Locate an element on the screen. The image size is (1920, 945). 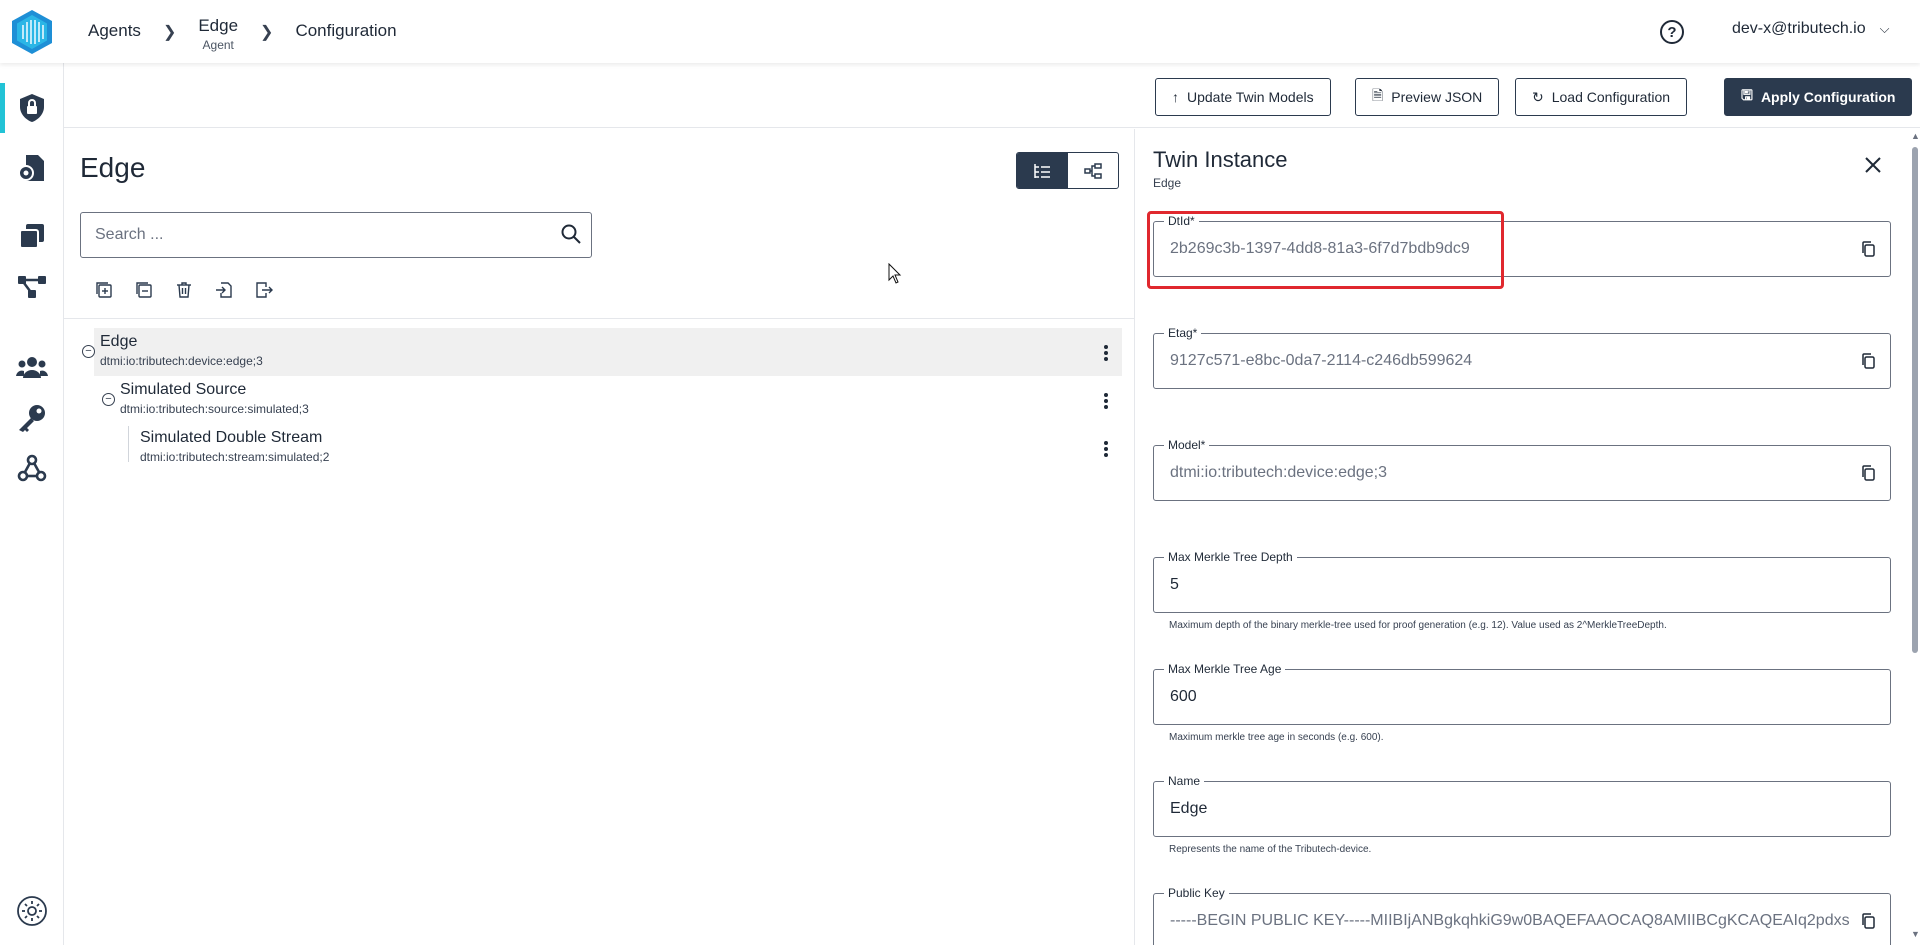
expand-all-button is located at coordinates (104, 290).